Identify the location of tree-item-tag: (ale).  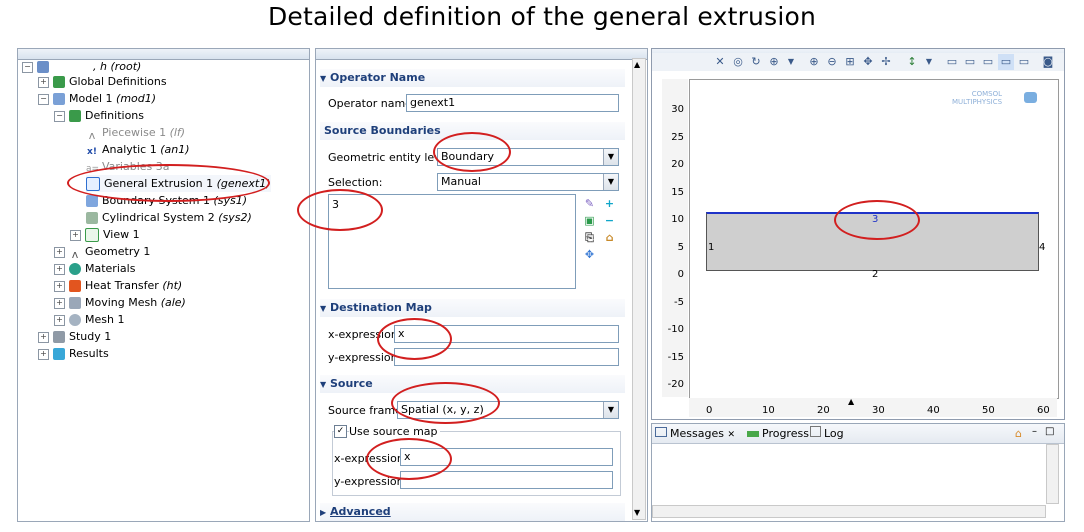
(173, 302).